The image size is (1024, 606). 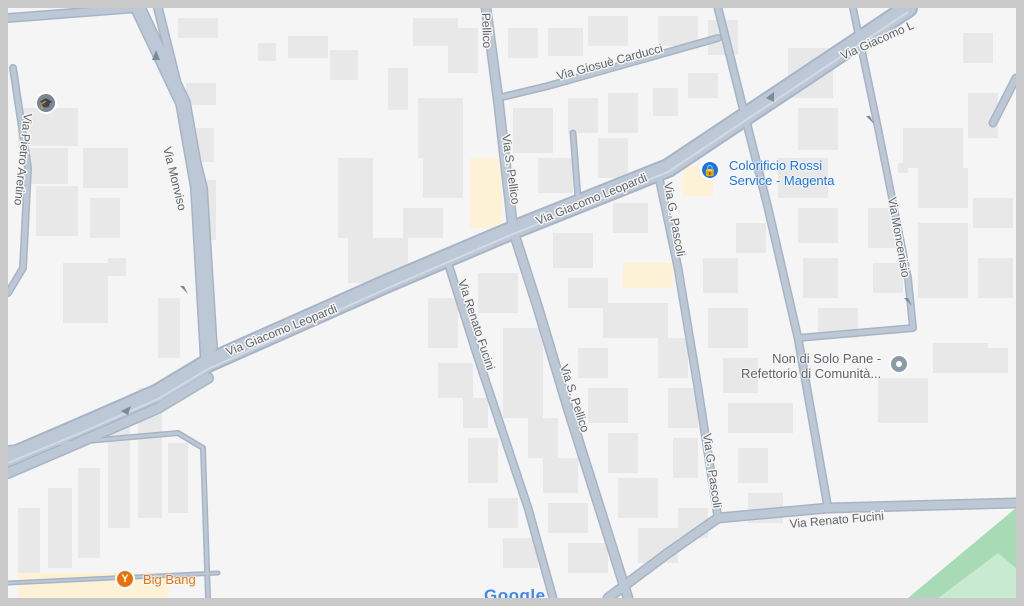 I want to click on non-di-solo-pane-marker, so click(x=899, y=364).